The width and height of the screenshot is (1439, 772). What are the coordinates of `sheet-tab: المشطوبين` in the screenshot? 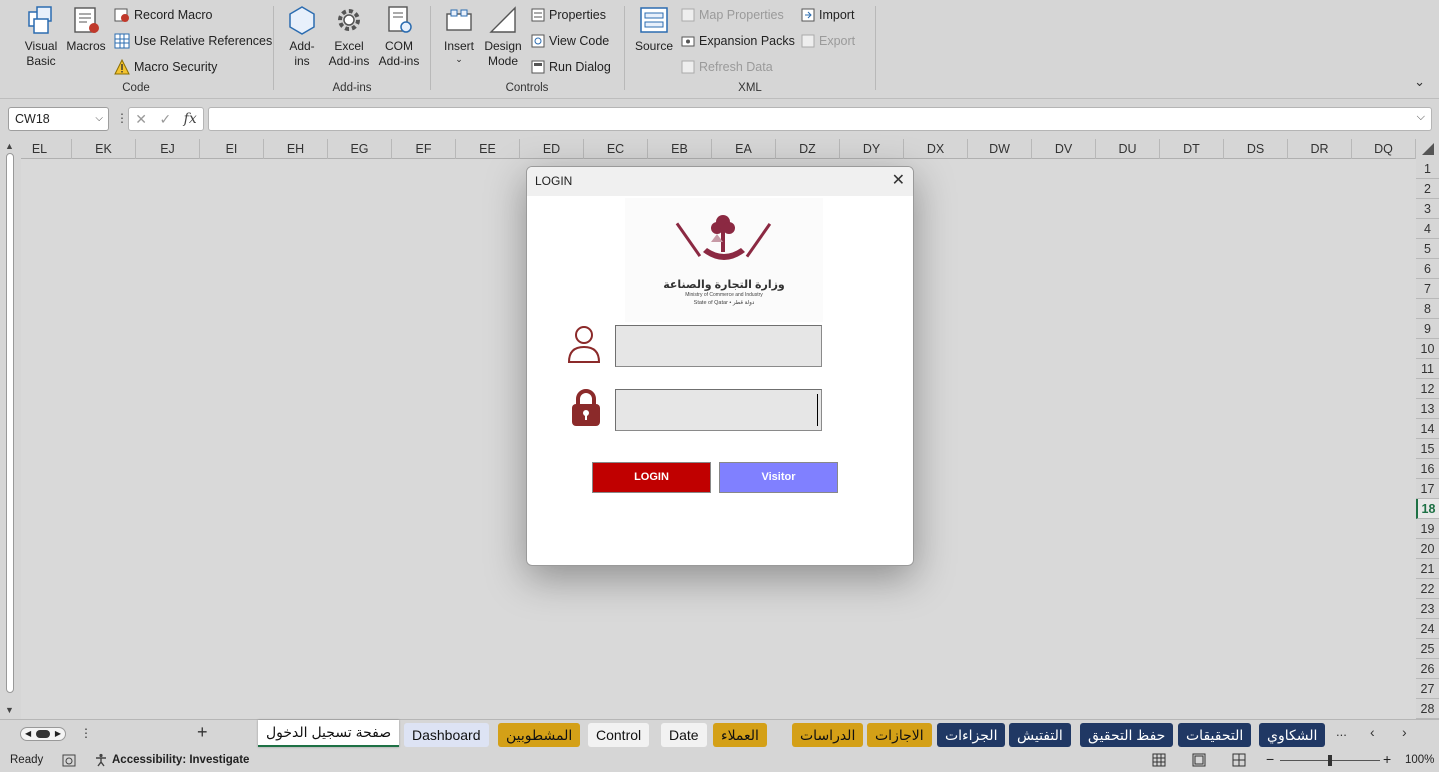 It's located at (539, 735).